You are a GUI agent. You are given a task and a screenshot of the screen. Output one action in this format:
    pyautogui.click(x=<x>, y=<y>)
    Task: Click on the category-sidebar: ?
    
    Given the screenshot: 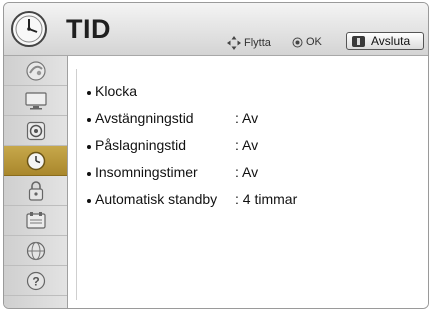 What is the action you would take?
    pyautogui.click(x=36, y=182)
    